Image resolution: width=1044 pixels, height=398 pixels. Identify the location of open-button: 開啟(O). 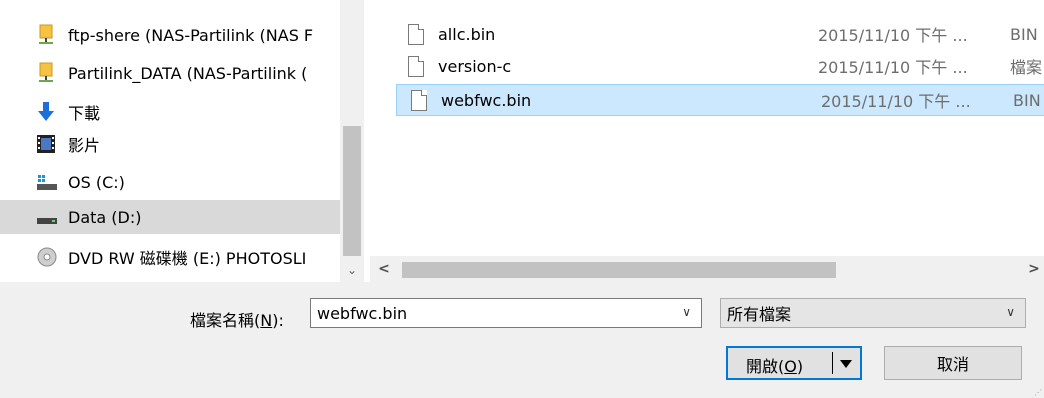
(794, 363).